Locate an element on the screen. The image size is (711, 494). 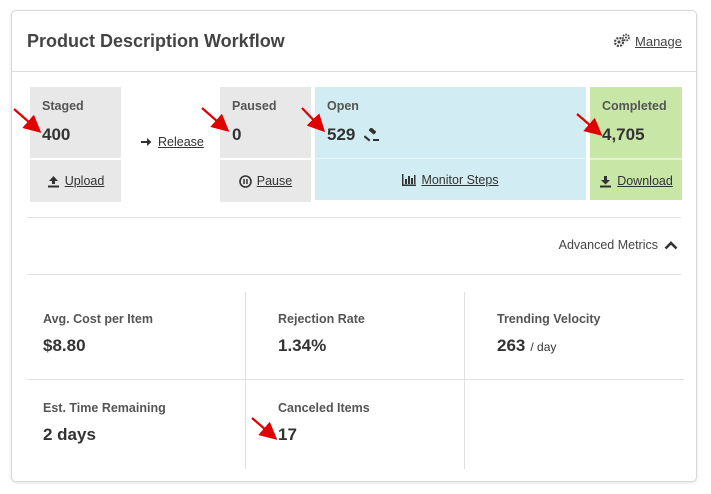
stage-label: Staged is located at coordinates (63, 106).